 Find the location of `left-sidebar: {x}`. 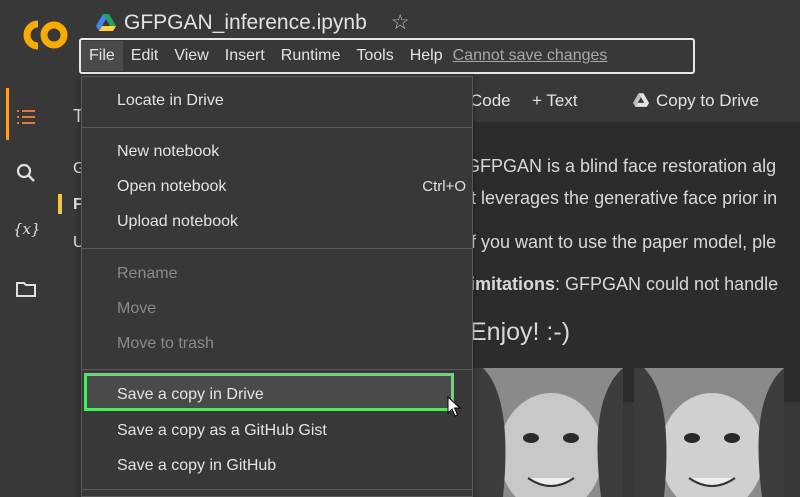

left-sidebar: {x} is located at coordinates (28, 287).